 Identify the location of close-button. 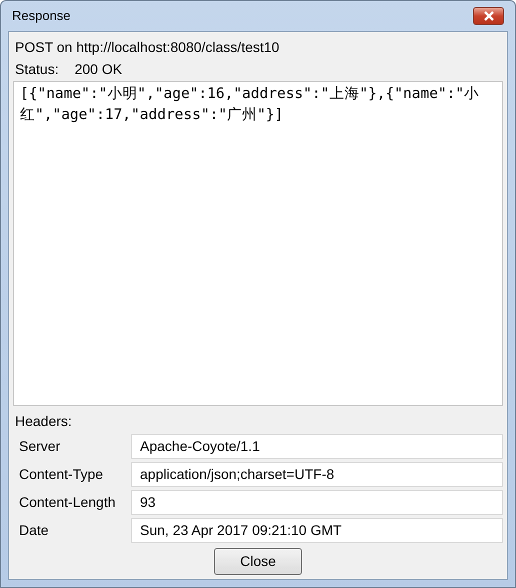
(488, 16).